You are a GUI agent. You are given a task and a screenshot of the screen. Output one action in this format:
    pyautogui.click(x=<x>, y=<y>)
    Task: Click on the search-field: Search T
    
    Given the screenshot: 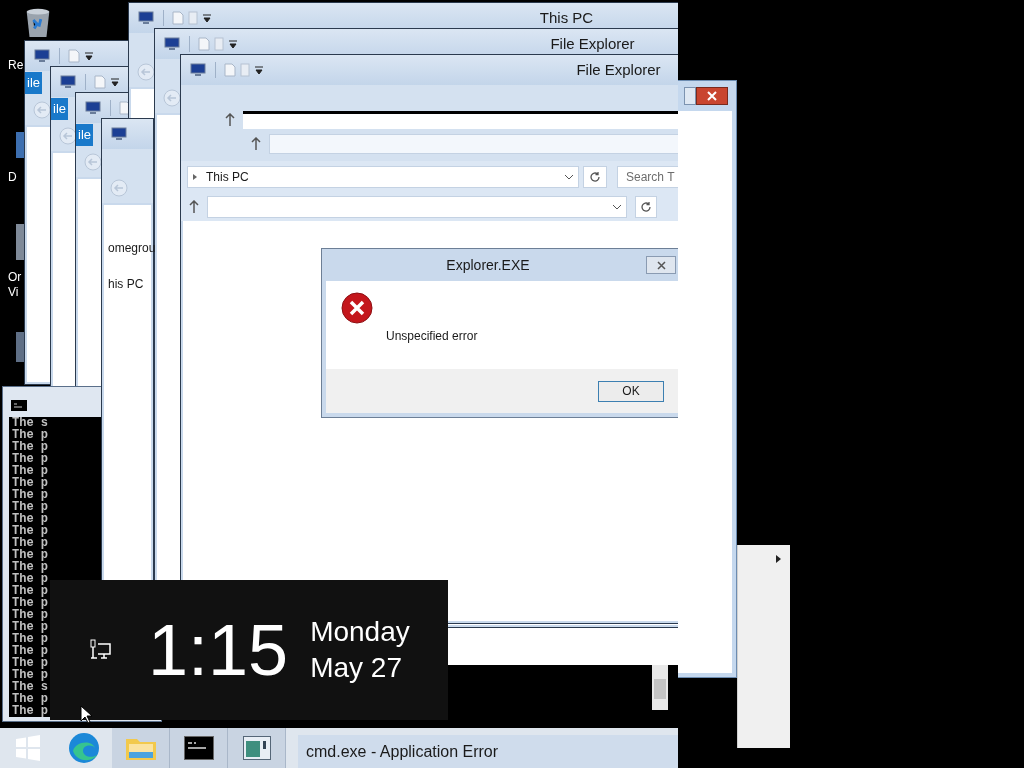 What is the action you would take?
    pyautogui.click(x=647, y=177)
    